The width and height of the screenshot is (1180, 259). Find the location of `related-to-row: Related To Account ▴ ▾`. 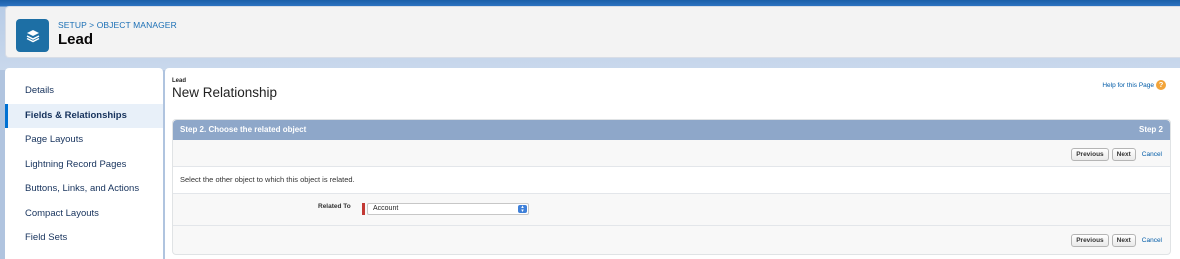

related-to-row: Related To Account ▴ ▾ is located at coordinates (671, 209).